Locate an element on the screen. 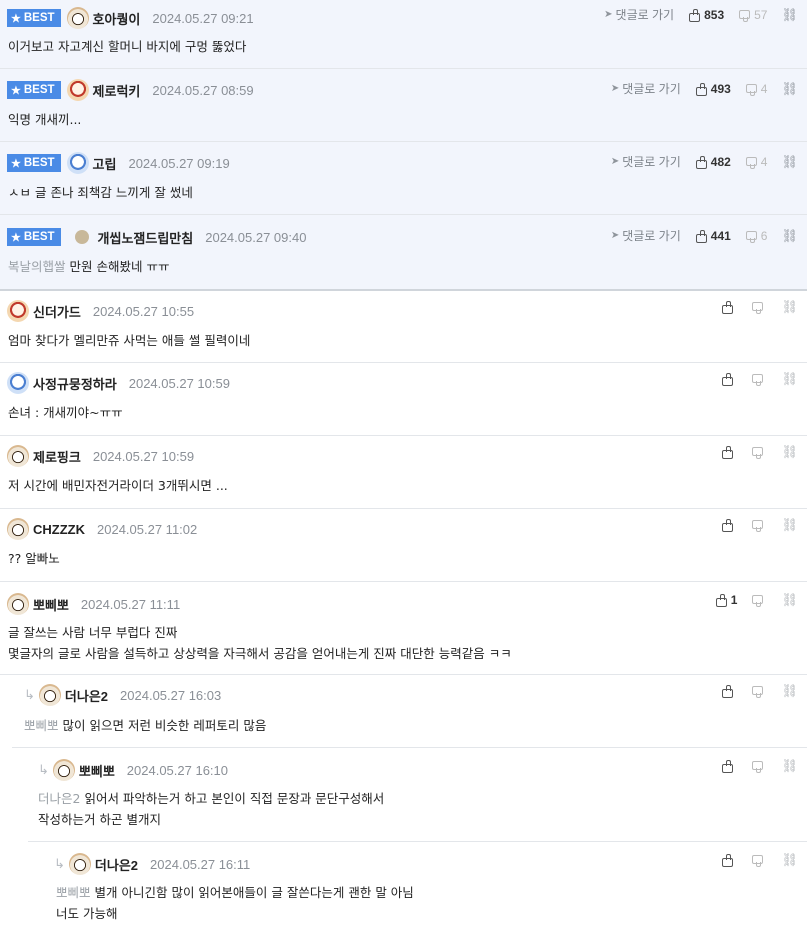  comment-actions: 1 ⛓ is located at coordinates (756, 600).